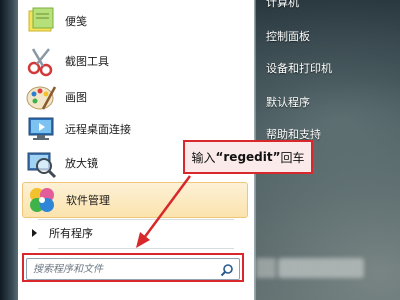  I want to click on program-label: 截图工具, so click(87, 61).